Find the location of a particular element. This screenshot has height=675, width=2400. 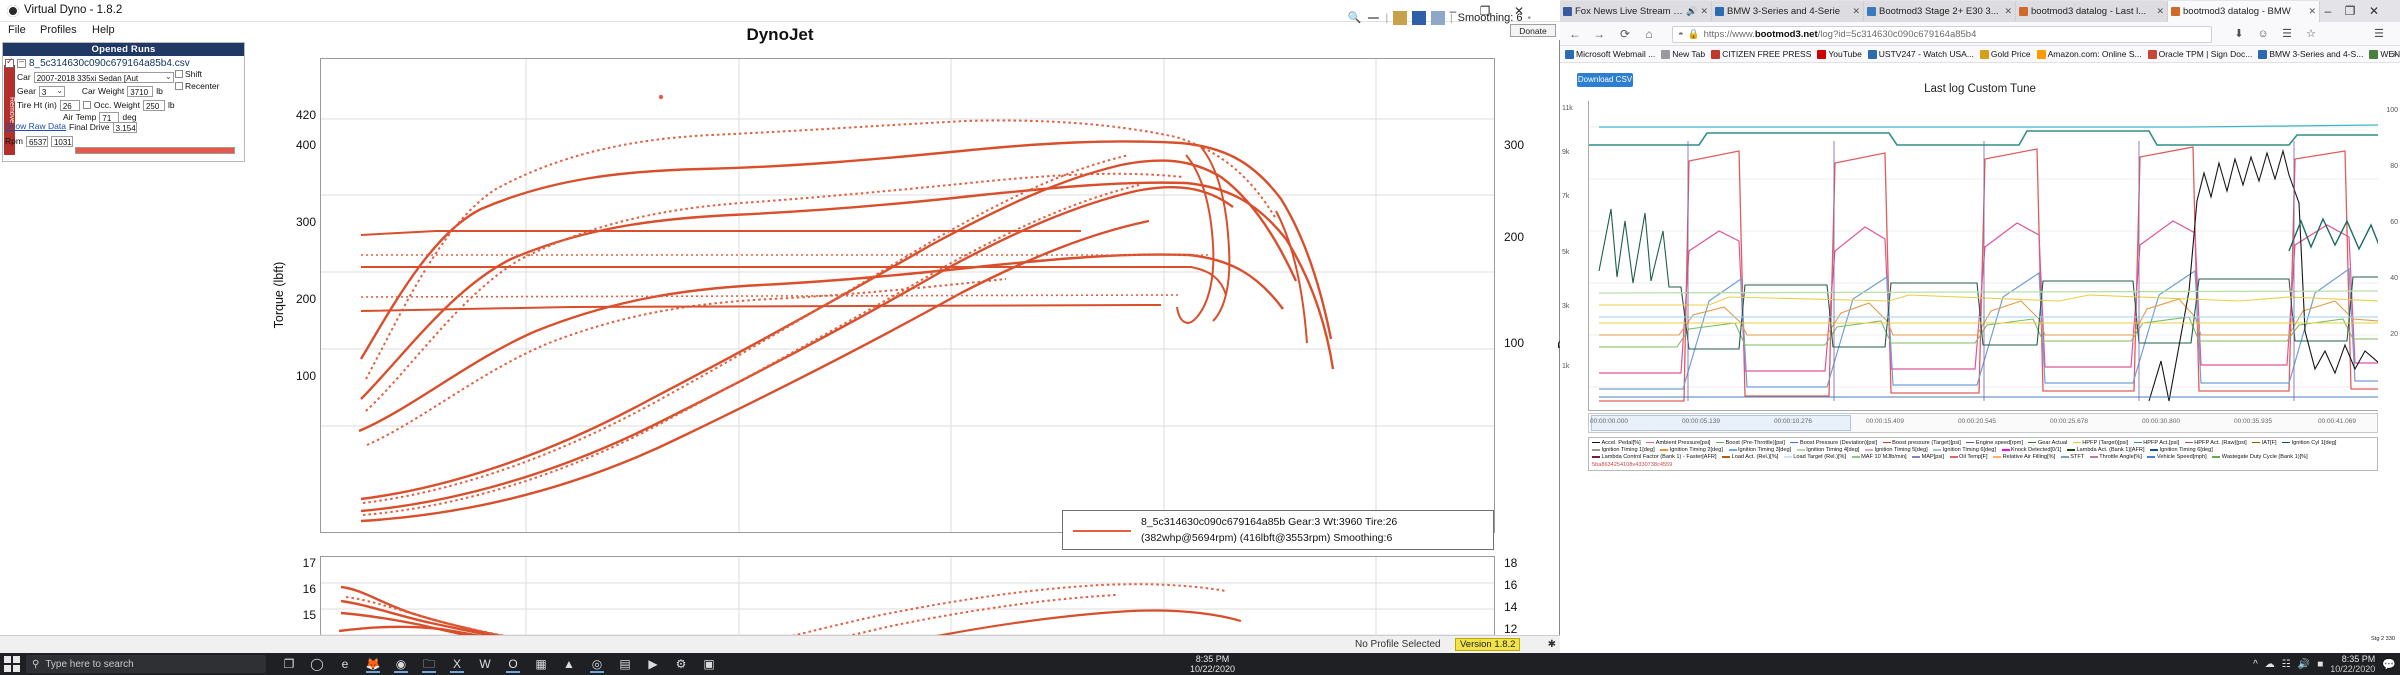

legend-entry: Accel. Pedal[%] is located at coordinates (1616, 443).